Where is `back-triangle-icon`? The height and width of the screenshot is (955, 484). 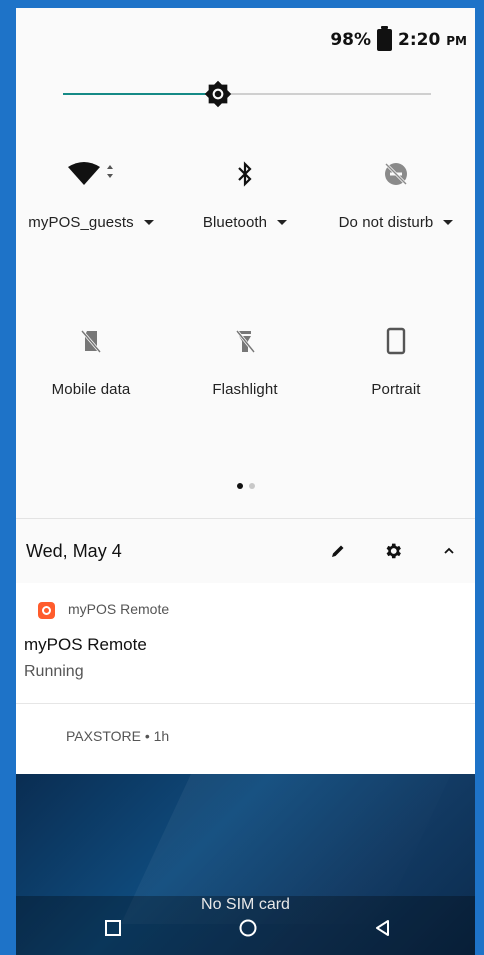
back-triangle-icon is located at coordinates (382, 928).